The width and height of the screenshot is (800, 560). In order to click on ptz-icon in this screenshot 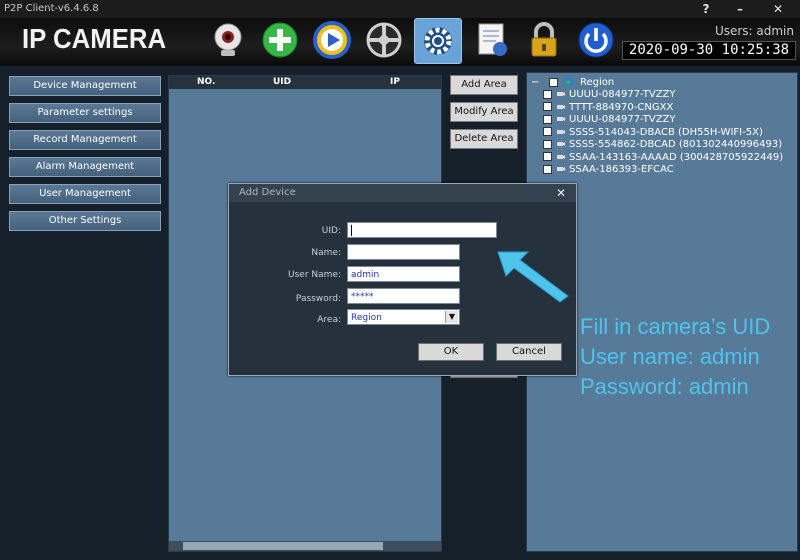, I will do `click(384, 40)`.